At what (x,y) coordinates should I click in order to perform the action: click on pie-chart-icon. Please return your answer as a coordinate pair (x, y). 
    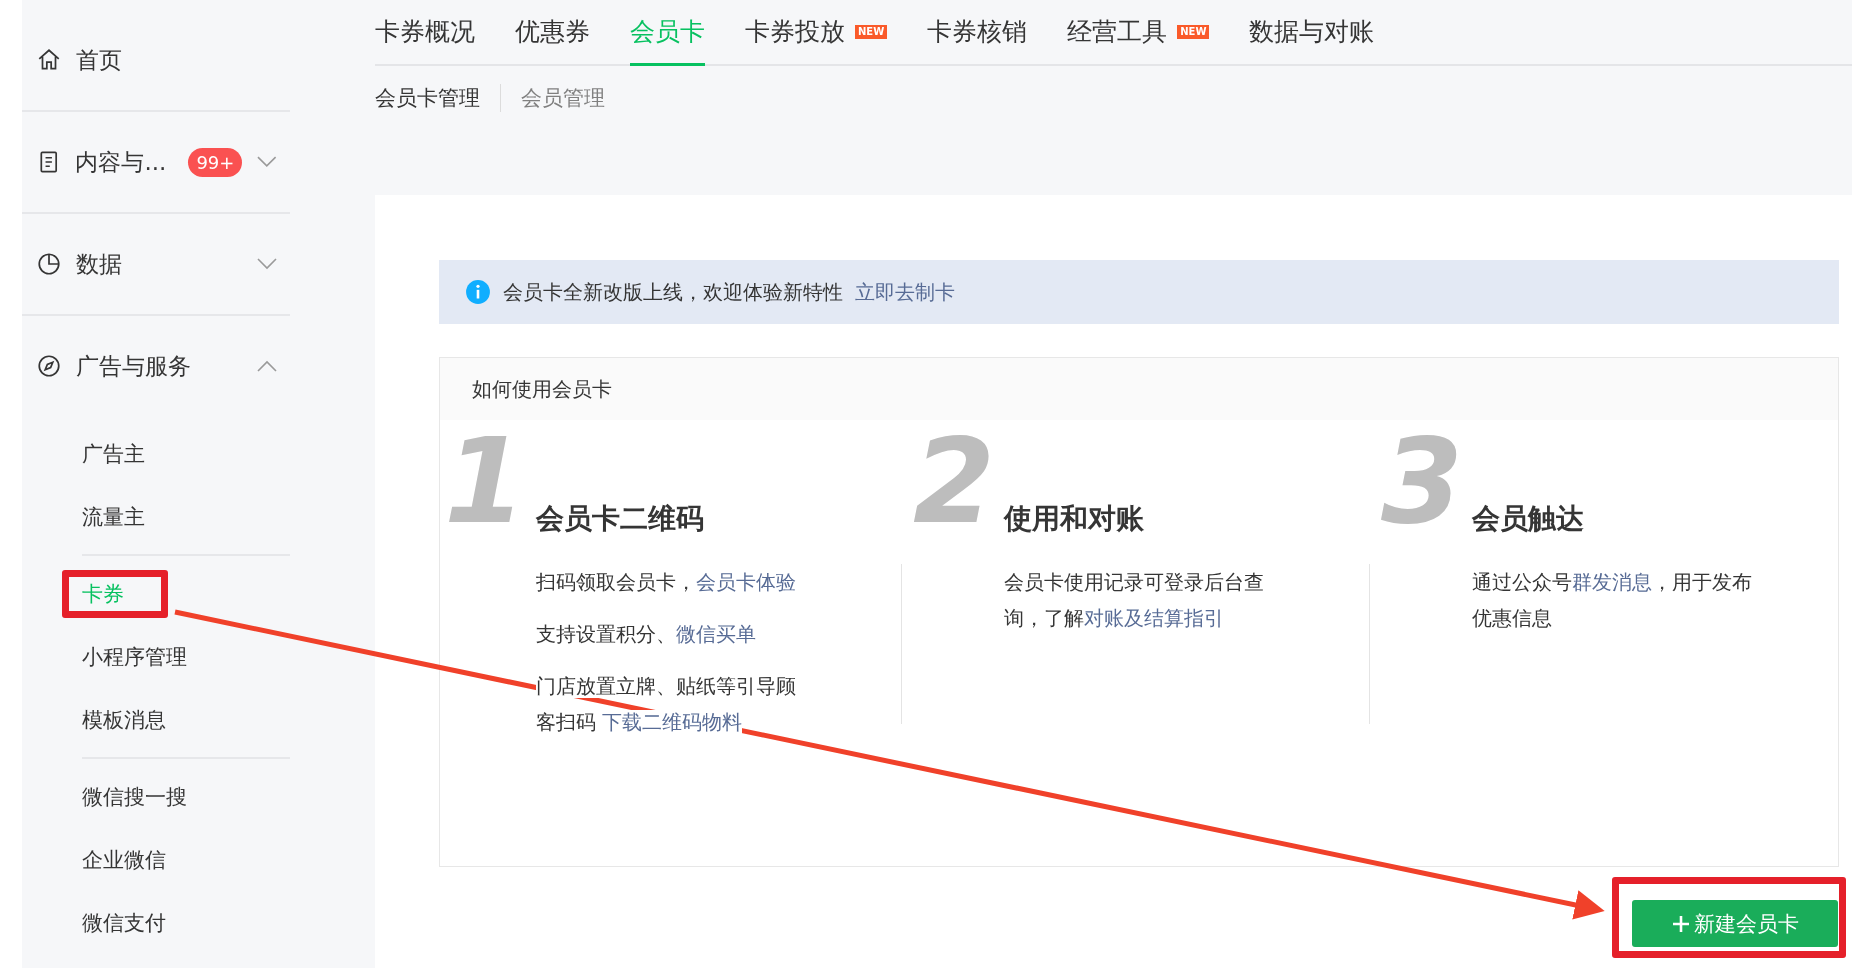
    Looking at the image, I should click on (49, 264).